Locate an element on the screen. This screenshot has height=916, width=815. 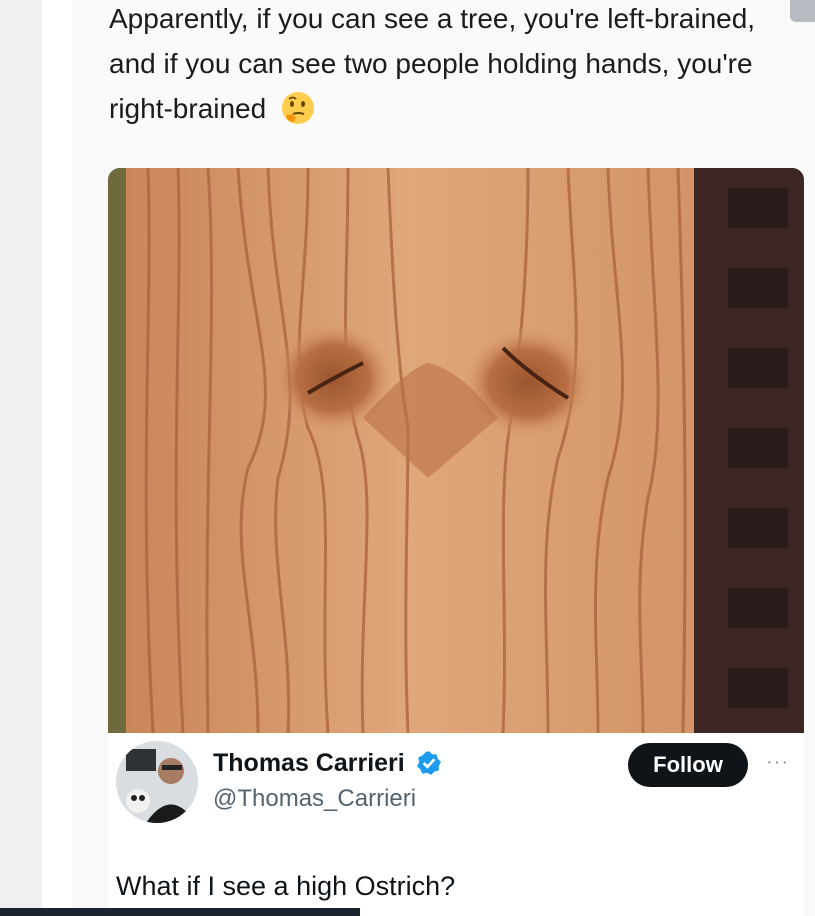
avatar-image is located at coordinates (157, 782).